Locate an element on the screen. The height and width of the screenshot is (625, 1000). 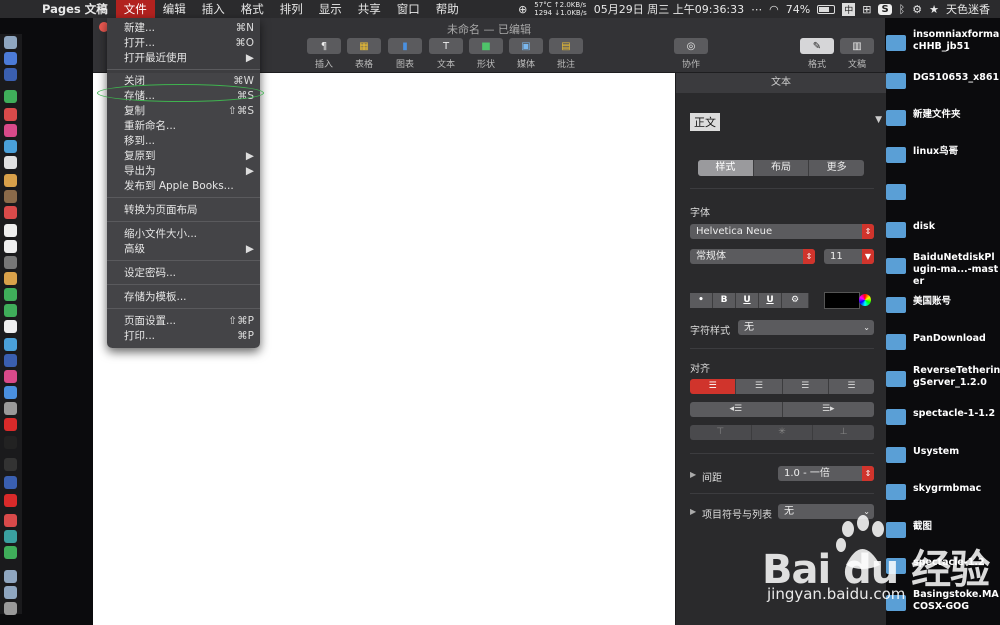
toolbar-document: ▥ 文稿 is located at coordinates (857, 54).